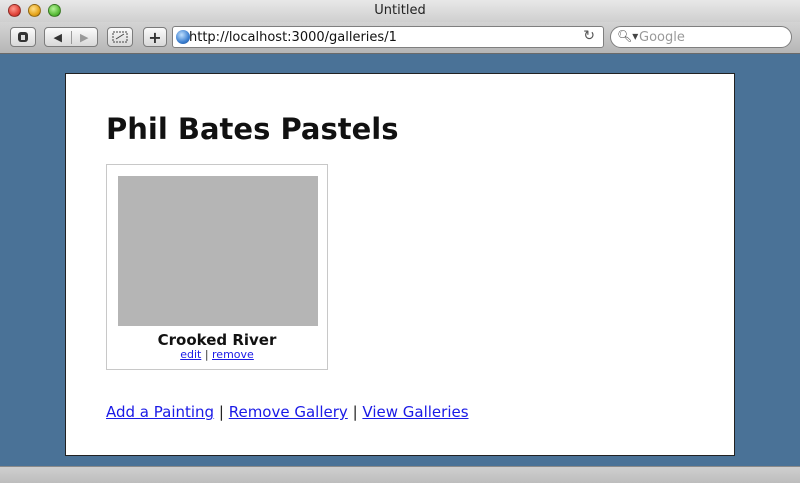  I want to click on forward-button: ▶, so click(85, 37).